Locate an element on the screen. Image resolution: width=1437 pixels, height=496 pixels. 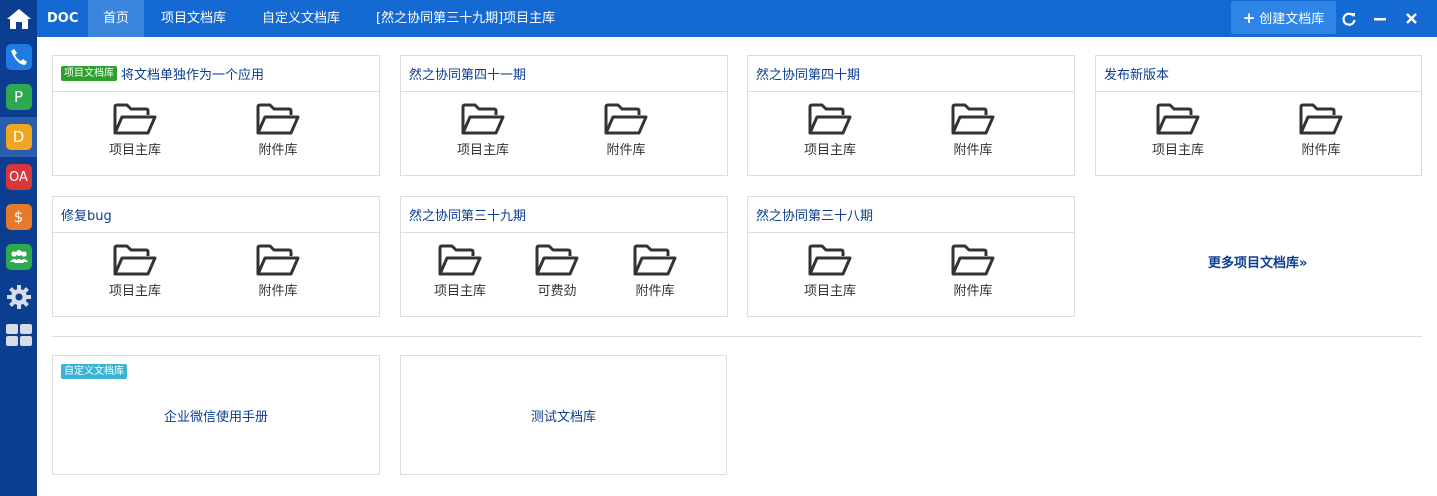
sidebar: P D OA $ is located at coordinates (18, 248).